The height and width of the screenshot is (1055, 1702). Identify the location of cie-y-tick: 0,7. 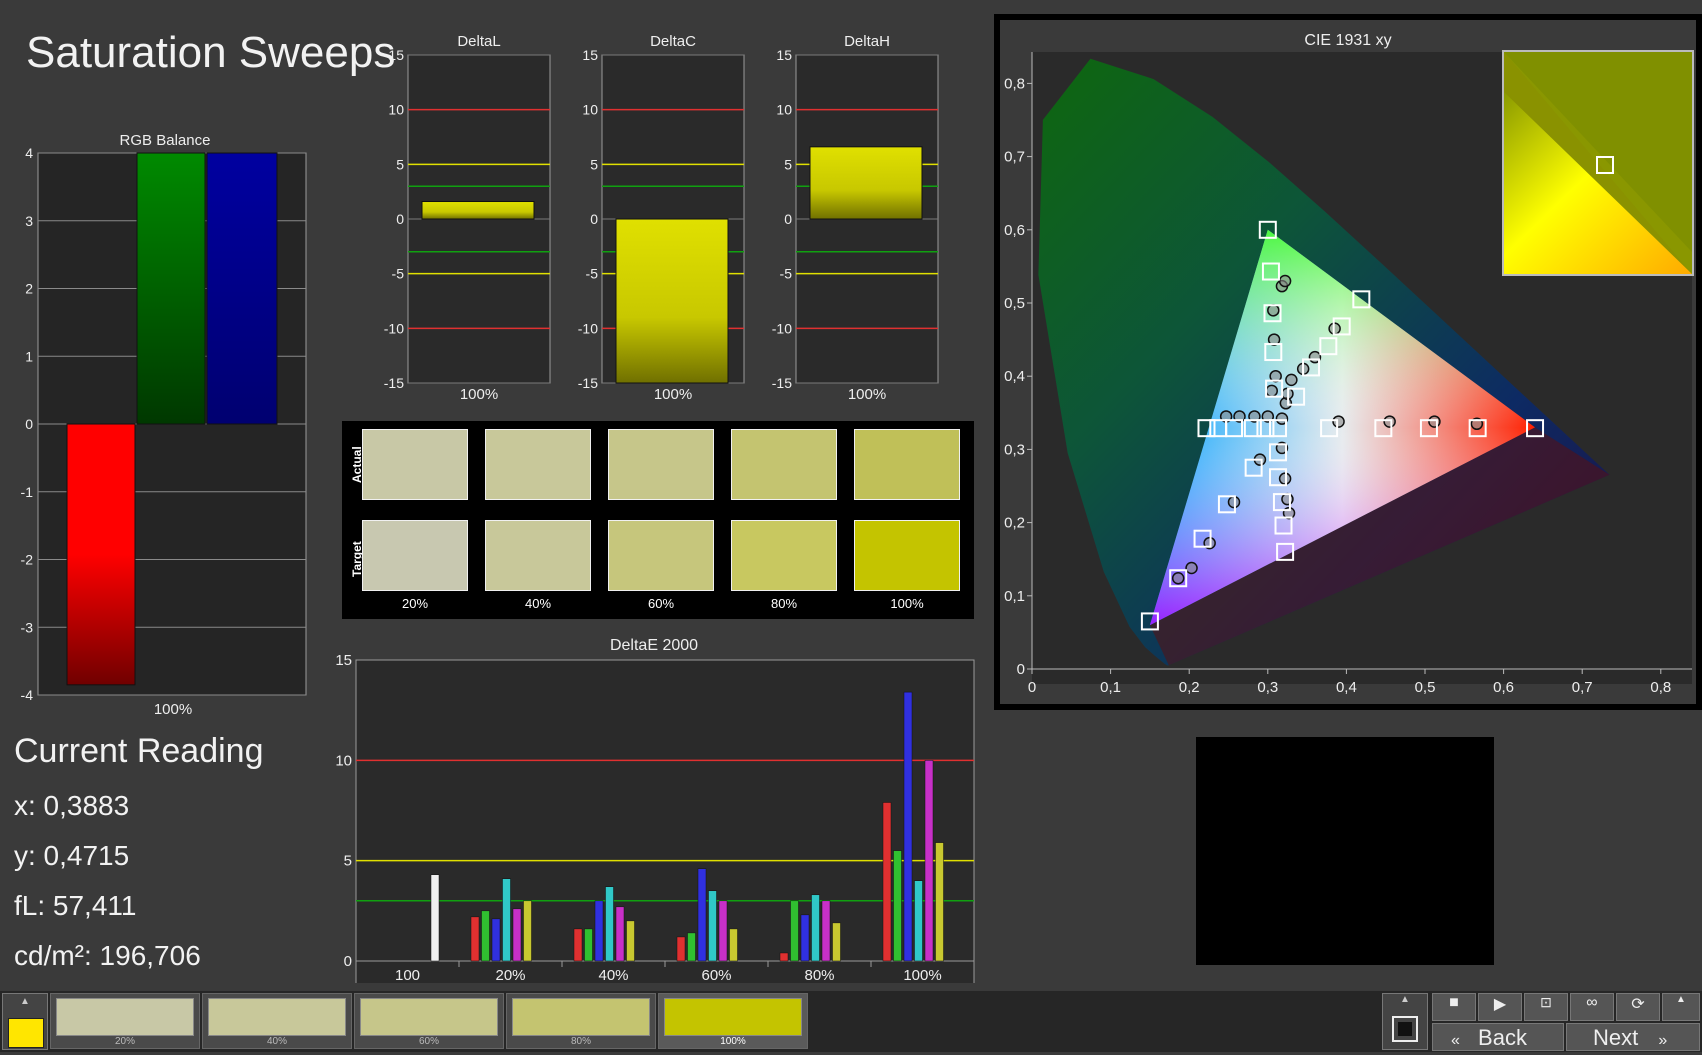
(1014, 157).